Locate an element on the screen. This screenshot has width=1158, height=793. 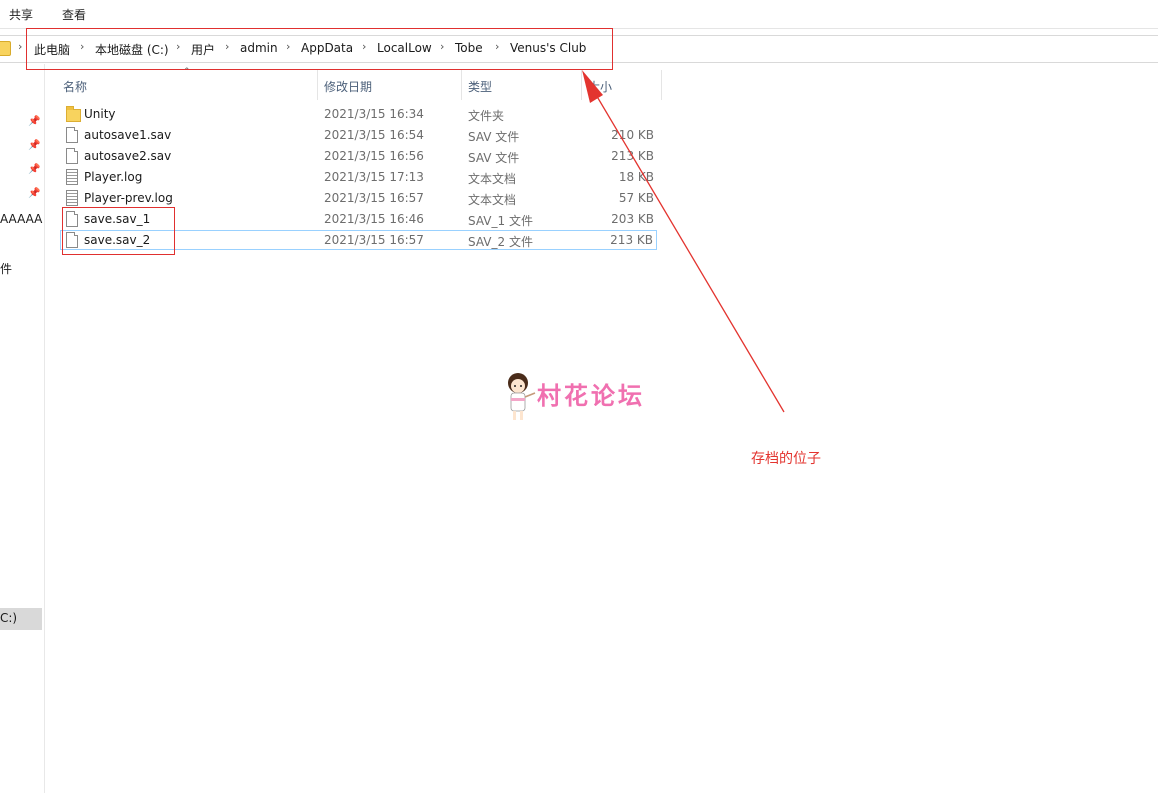
watermark: 村花论坛 is located at coordinates (585, 398).